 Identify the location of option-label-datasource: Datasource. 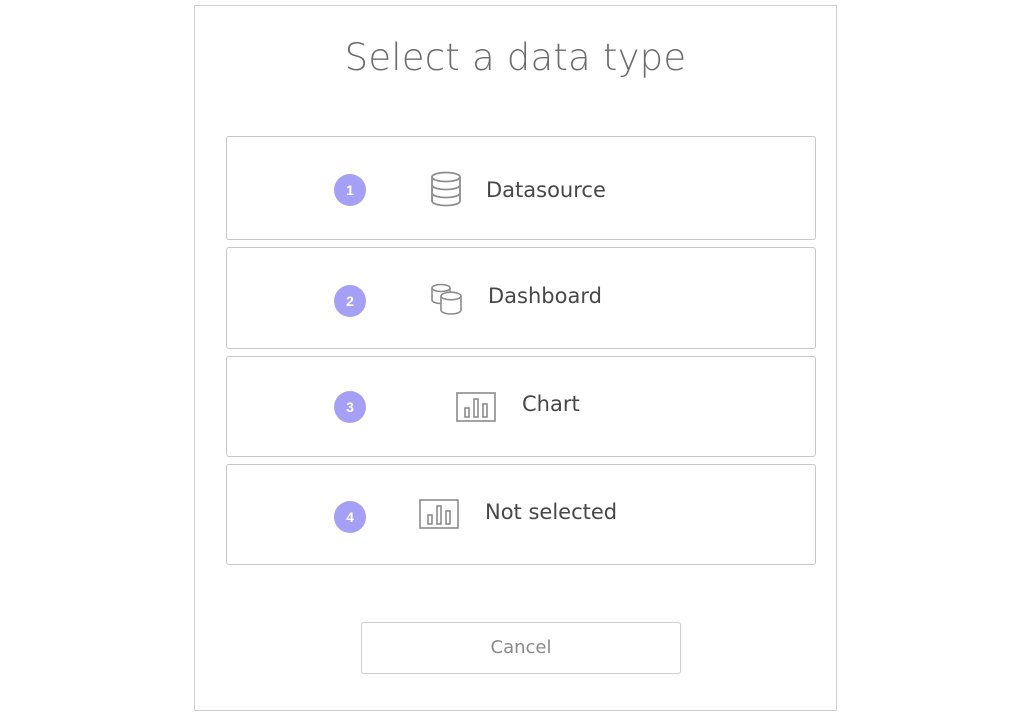
(546, 190).